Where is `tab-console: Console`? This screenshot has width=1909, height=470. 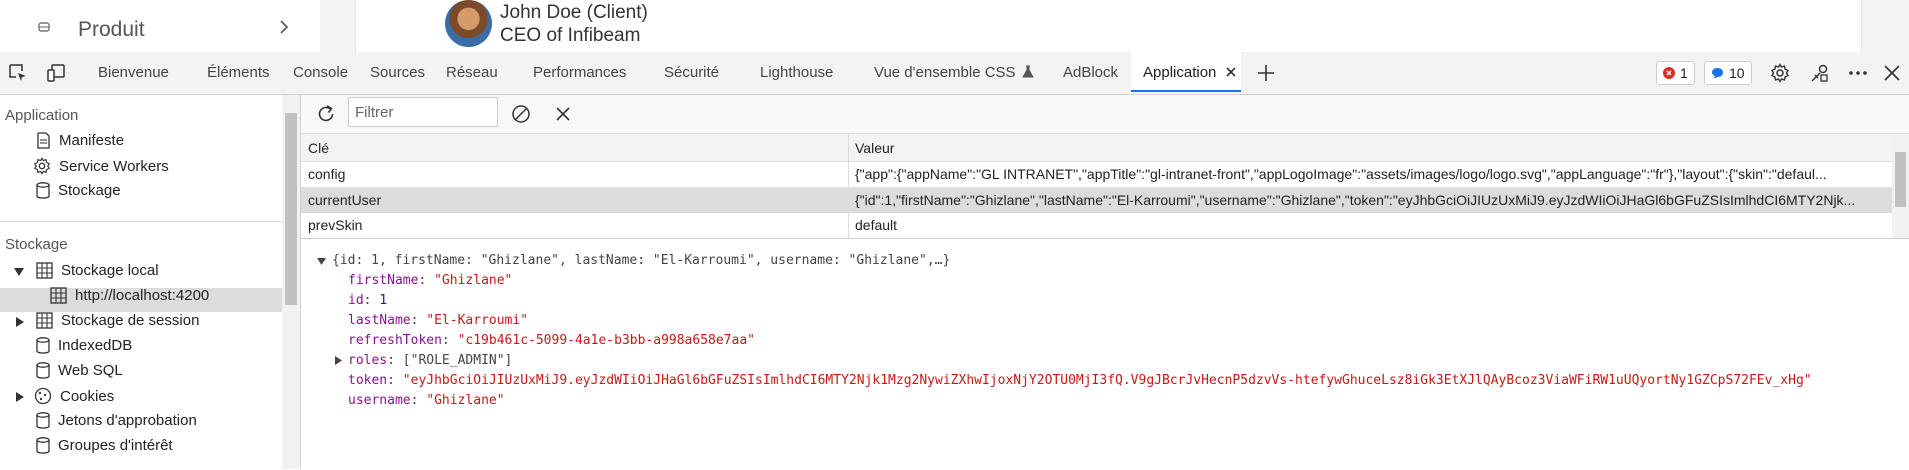
tab-console: Console is located at coordinates (320, 73).